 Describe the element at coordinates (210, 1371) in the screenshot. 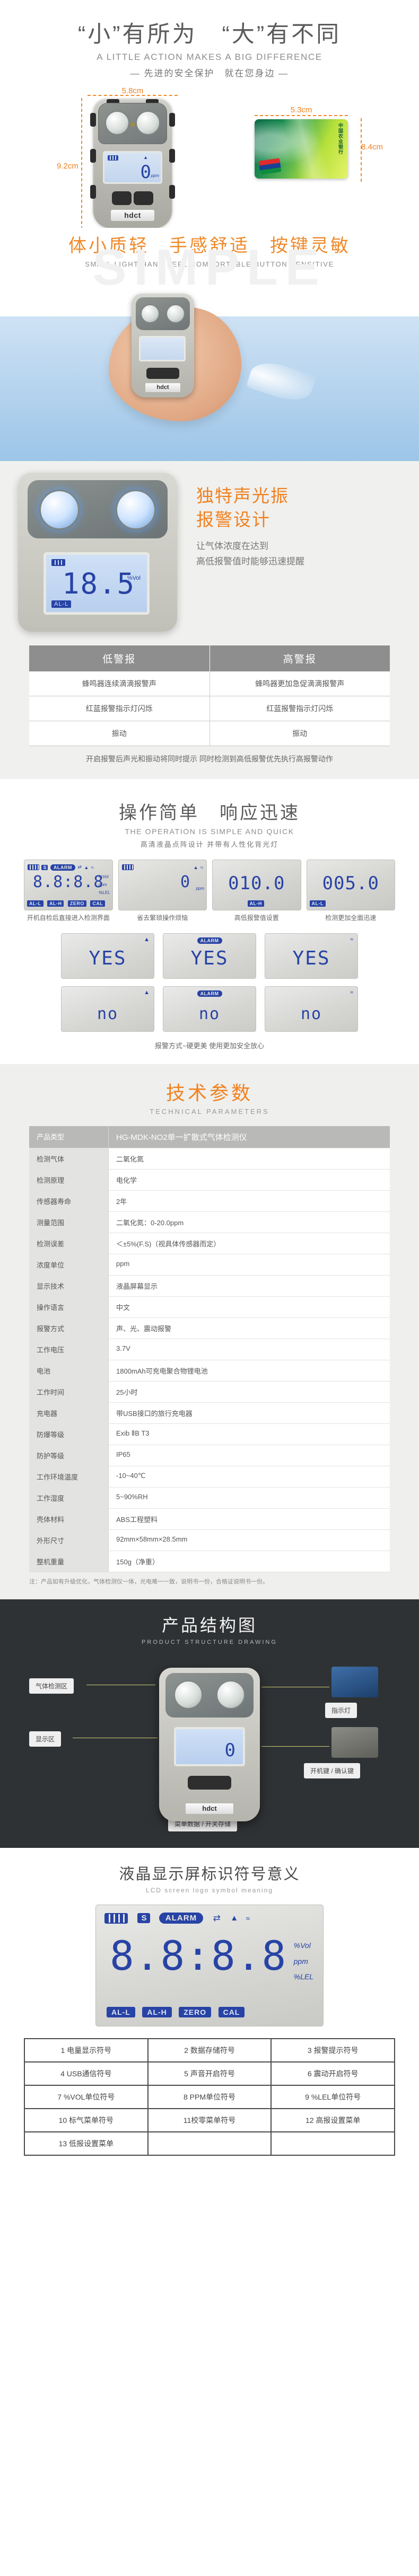

I see `table-row: 电池 1800mAh可充电聚合物锂电池` at that location.